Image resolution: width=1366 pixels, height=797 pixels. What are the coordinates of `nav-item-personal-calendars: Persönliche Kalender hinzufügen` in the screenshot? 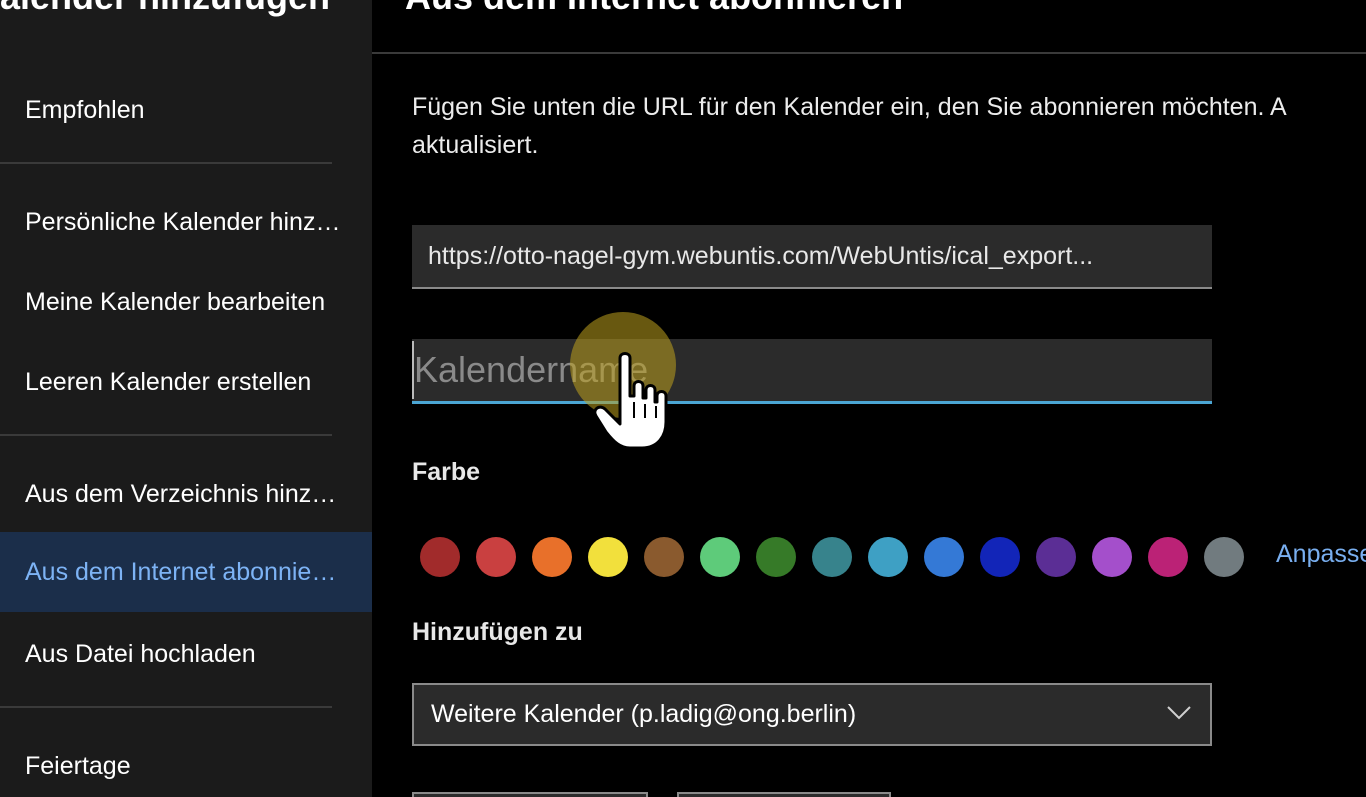 It's located at (186, 222).